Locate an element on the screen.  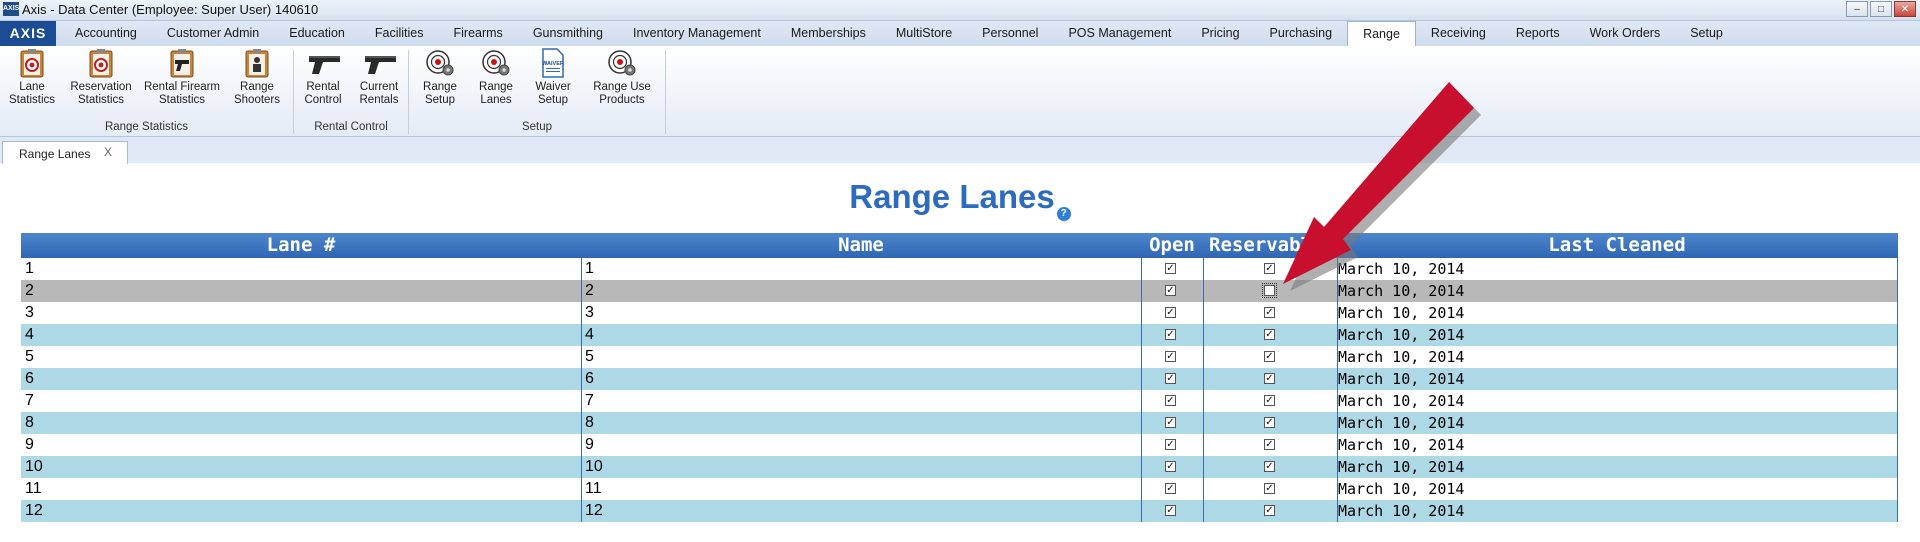
help-icon: ? is located at coordinates (1063, 214).